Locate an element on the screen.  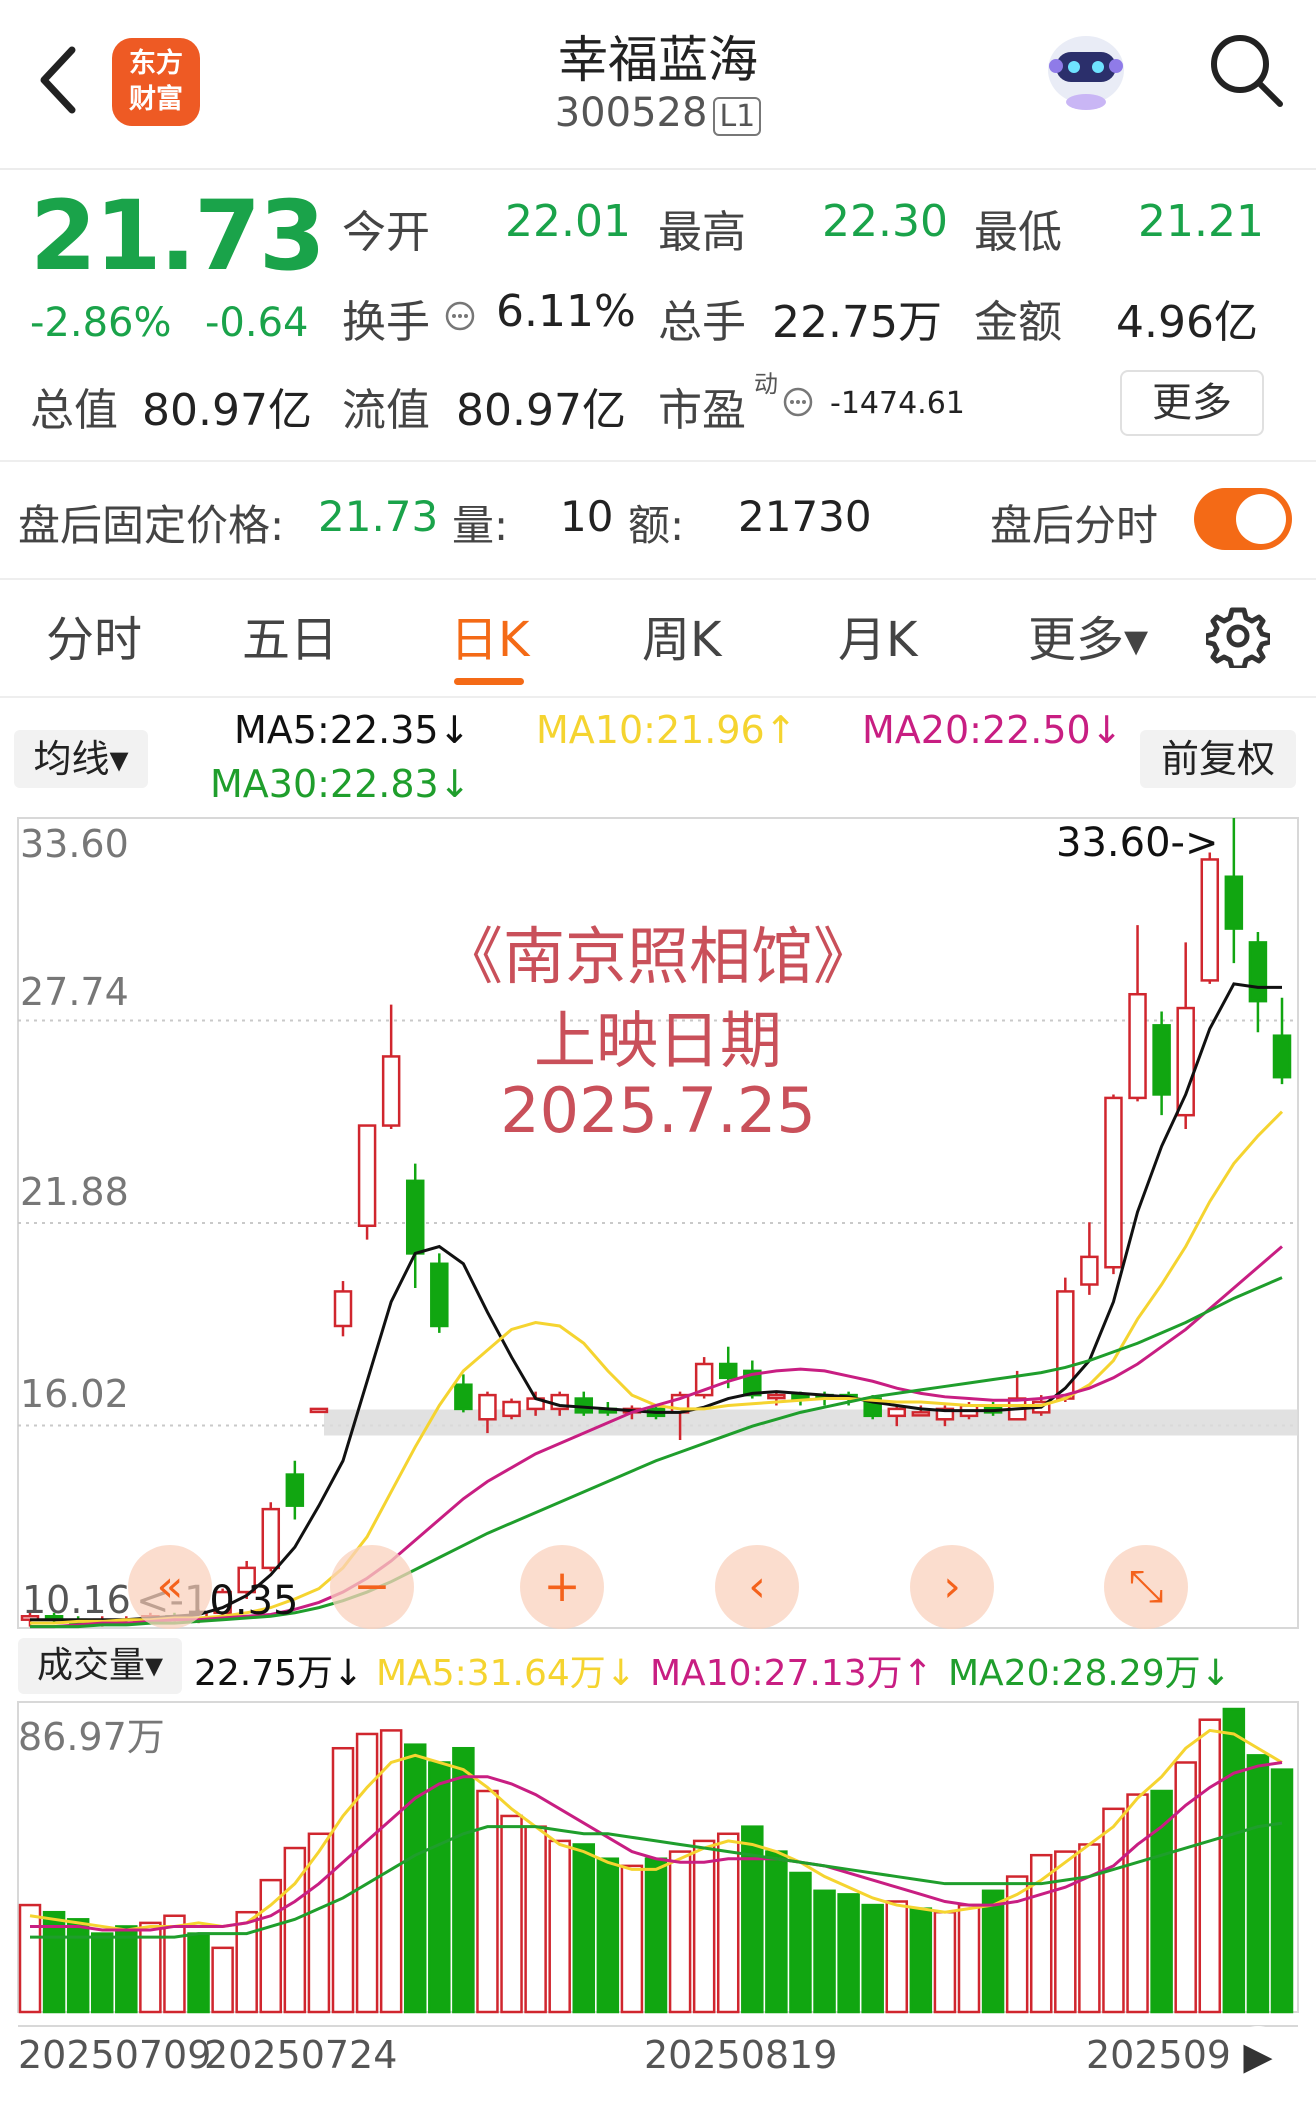
change-percent: -2.86% is located at coordinates (101, 323).